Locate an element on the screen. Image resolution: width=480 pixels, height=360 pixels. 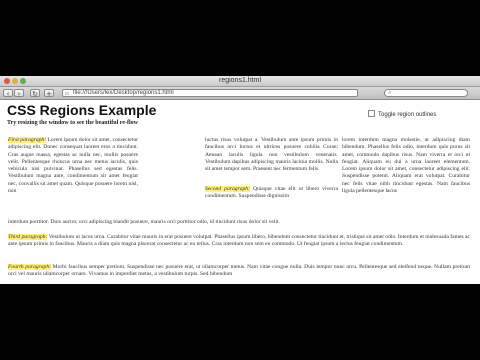
second-paragraph-label: Second paragraph: is located at coordinates (227, 189).